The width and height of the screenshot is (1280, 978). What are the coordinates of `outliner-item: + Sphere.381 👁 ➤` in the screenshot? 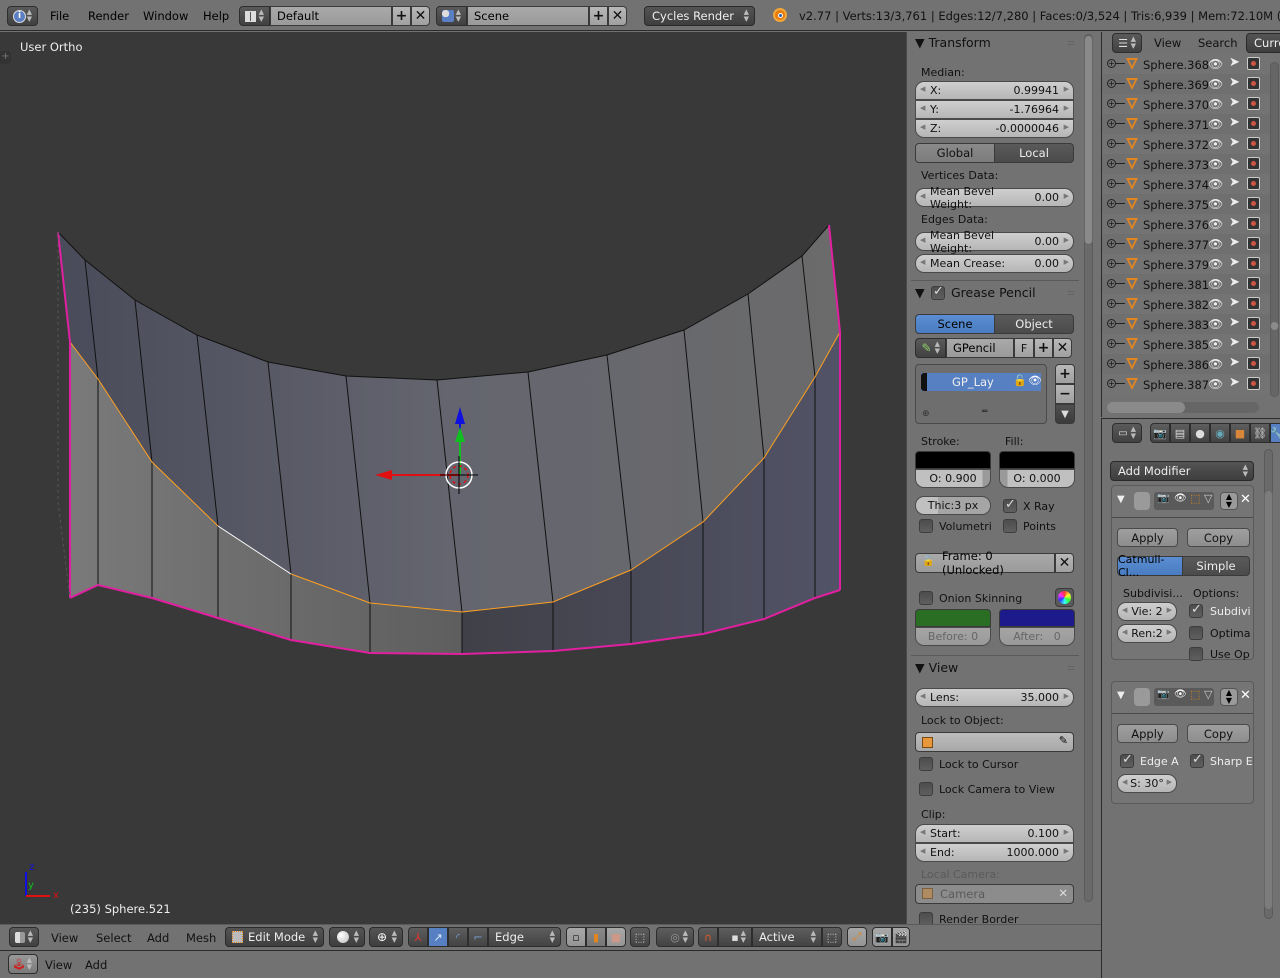 It's located at (1187, 284).